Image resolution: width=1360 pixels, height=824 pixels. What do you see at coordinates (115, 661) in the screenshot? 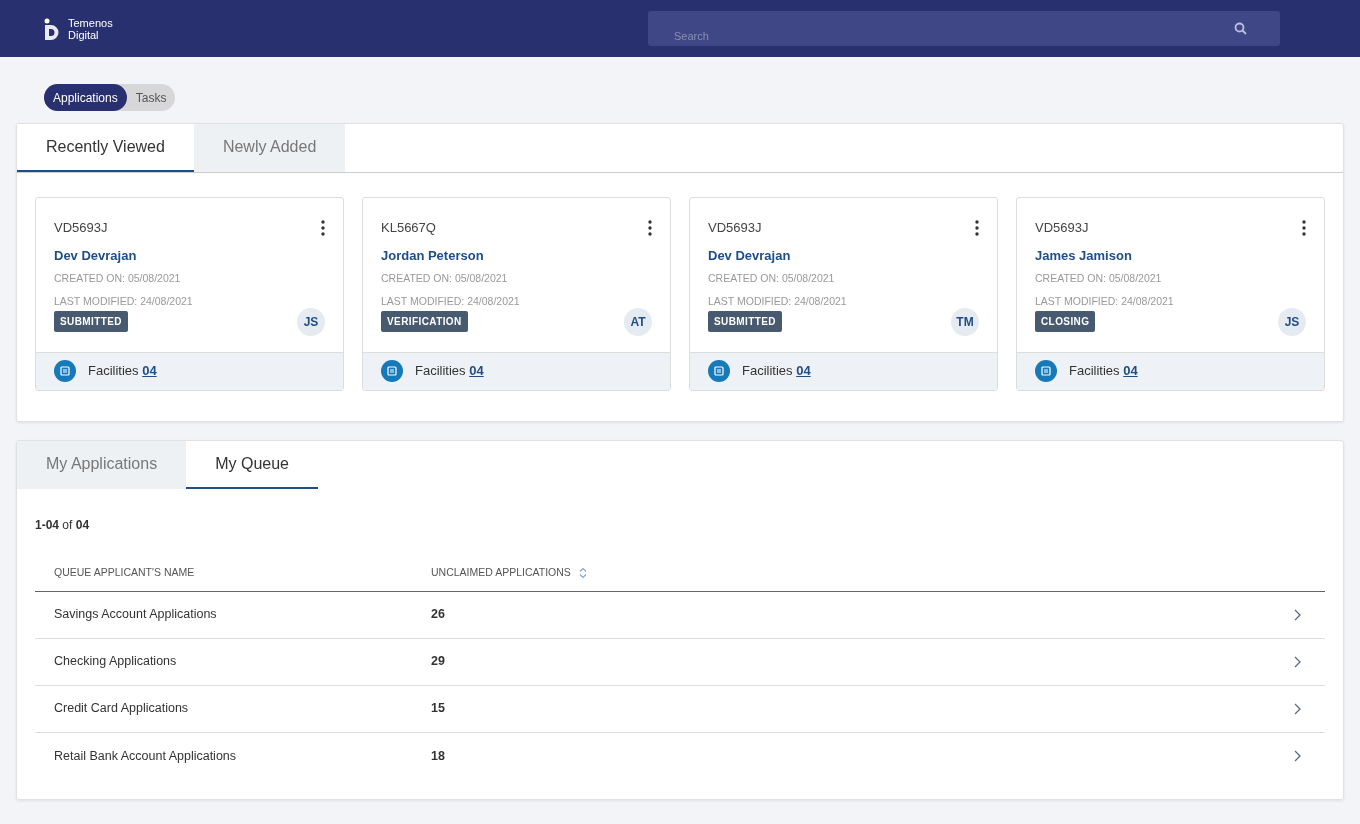
I see `queue-name-cell: Checking Applications` at bounding box center [115, 661].